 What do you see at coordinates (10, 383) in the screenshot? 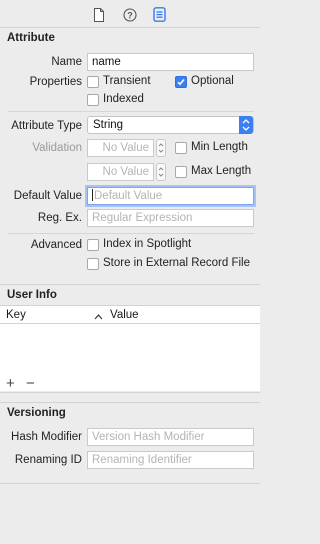
I see `add-entry-button: +` at bounding box center [10, 383].